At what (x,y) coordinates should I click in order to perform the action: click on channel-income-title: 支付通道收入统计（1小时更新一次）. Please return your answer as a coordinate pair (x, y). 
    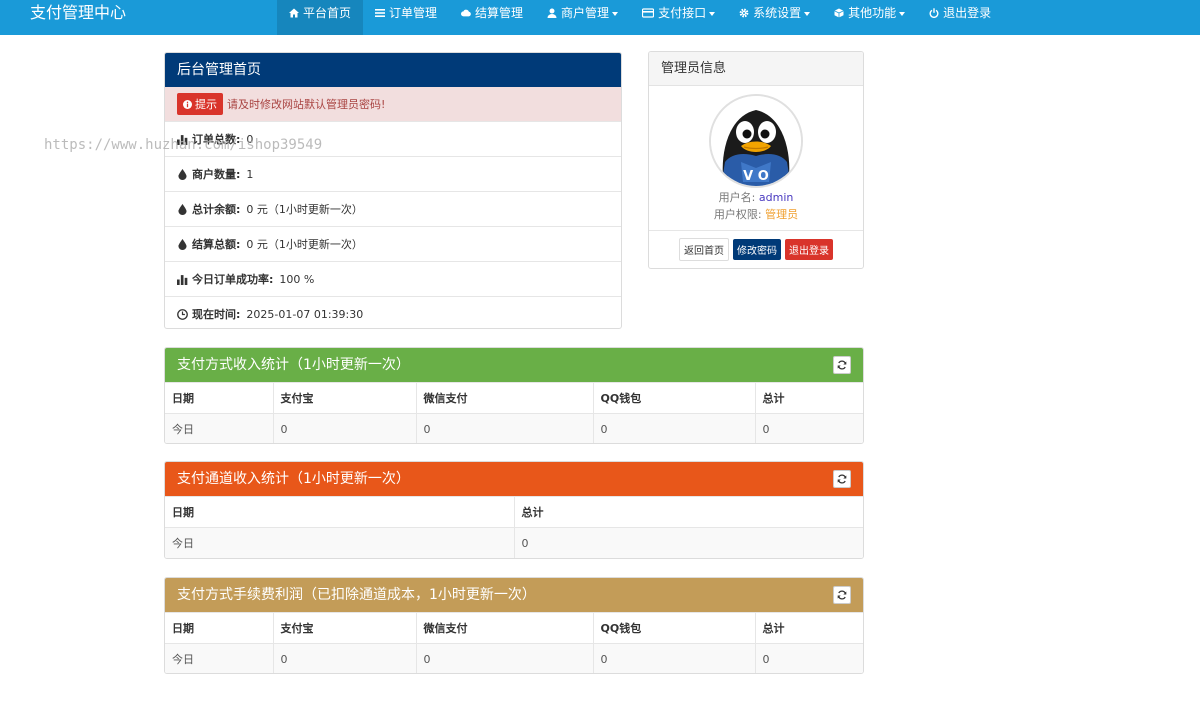
    Looking at the image, I should click on (293, 479).